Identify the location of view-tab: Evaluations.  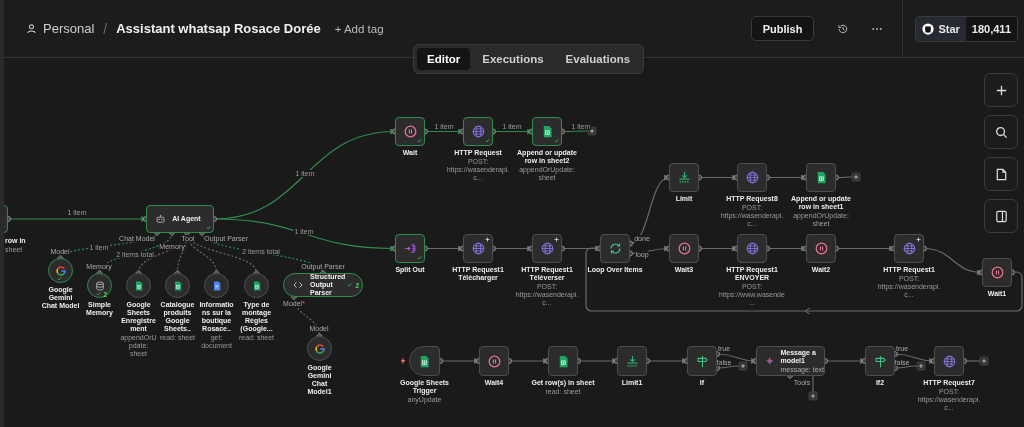
(598, 59).